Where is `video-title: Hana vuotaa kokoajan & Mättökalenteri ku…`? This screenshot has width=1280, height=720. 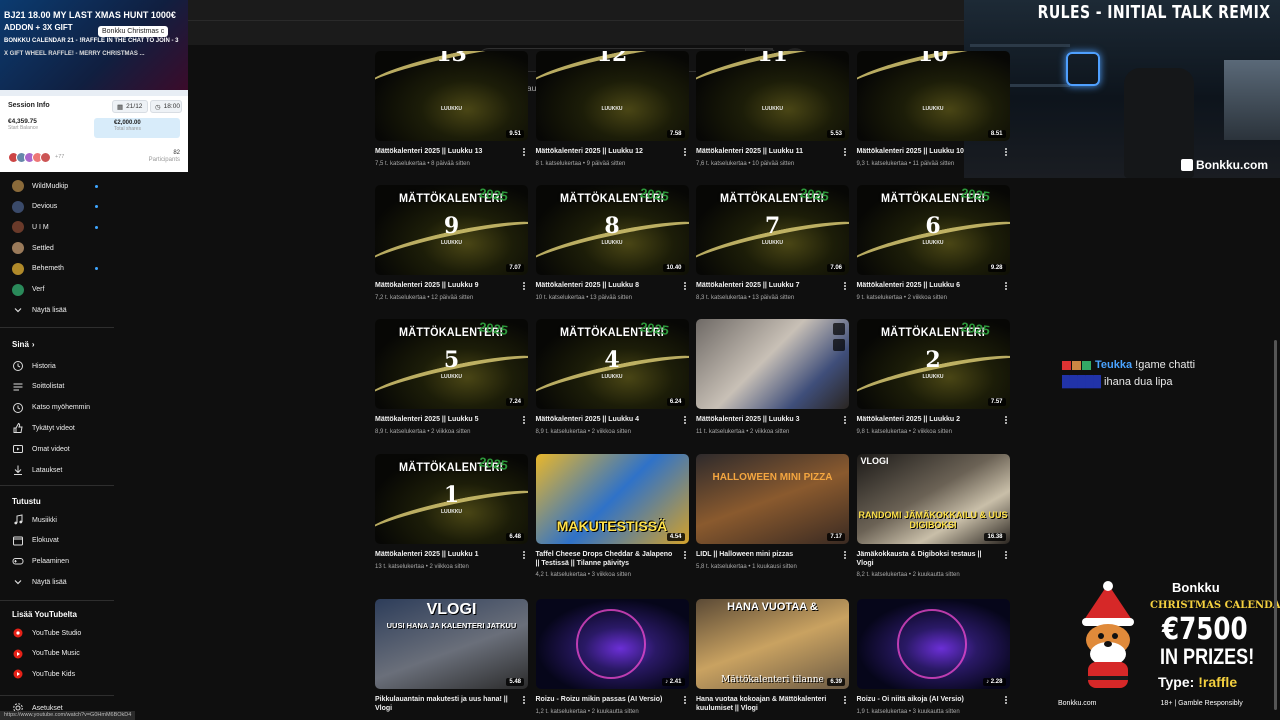 video-title: Hana vuotaa kokoajan & Mättökalenteri ku… is located at coordinates (766, 704).